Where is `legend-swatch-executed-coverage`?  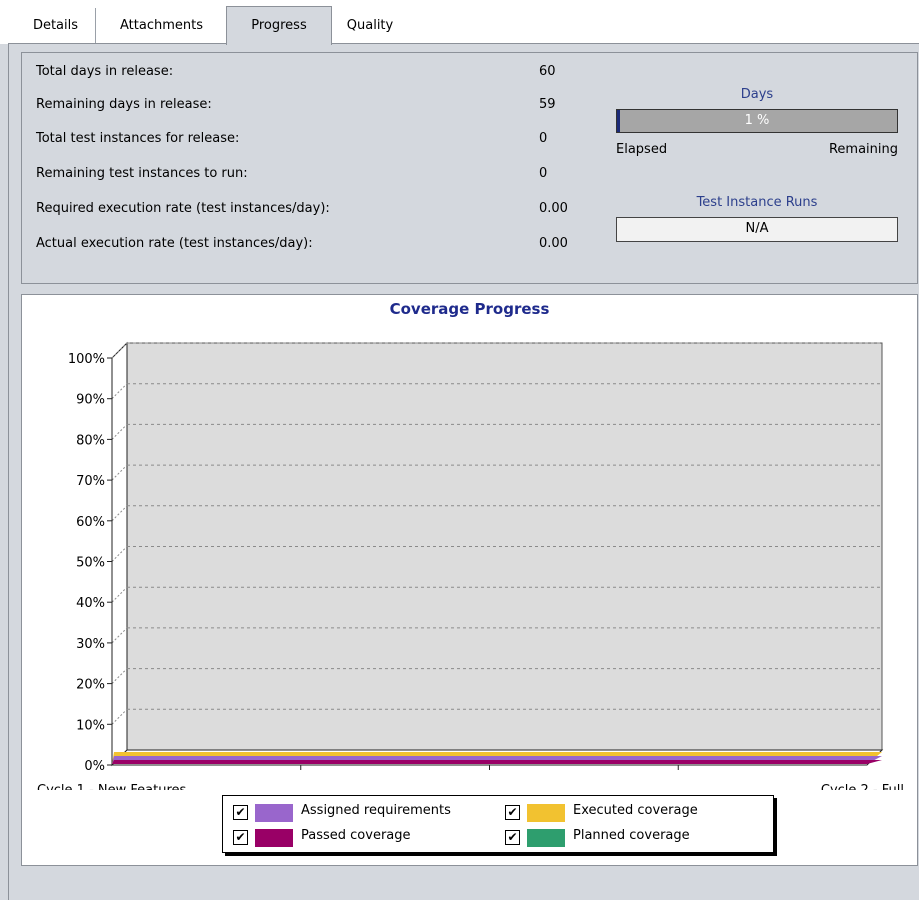
legend-swatch-executed-coverage is located at coordinates (546, 813).